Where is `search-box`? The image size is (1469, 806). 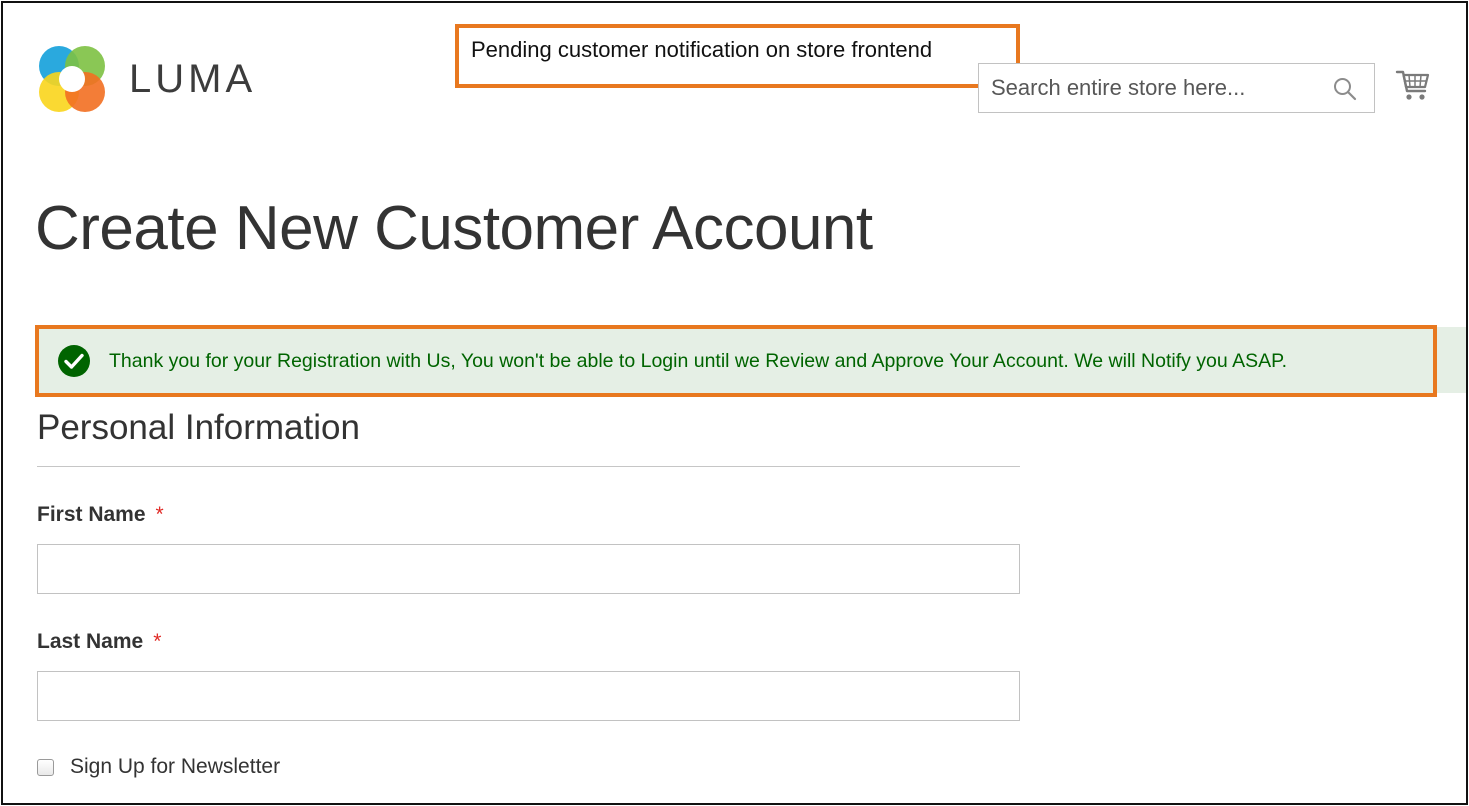
search-box is located at coordinates (1176, 88).